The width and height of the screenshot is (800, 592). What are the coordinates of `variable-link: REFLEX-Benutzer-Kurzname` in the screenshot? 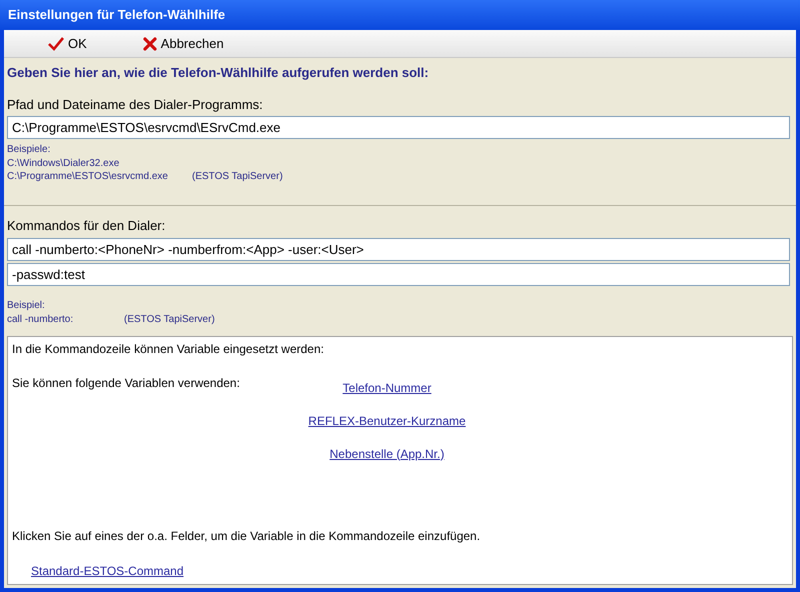 It's located at (387, 421).